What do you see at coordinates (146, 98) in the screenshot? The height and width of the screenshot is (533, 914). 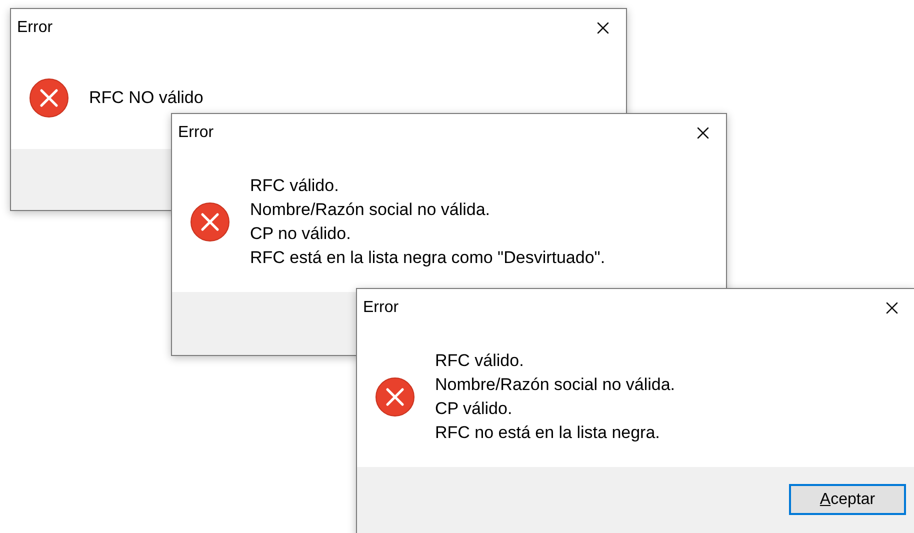 I see `message-text: RFC NO válido` at bounding box center [146, 98].